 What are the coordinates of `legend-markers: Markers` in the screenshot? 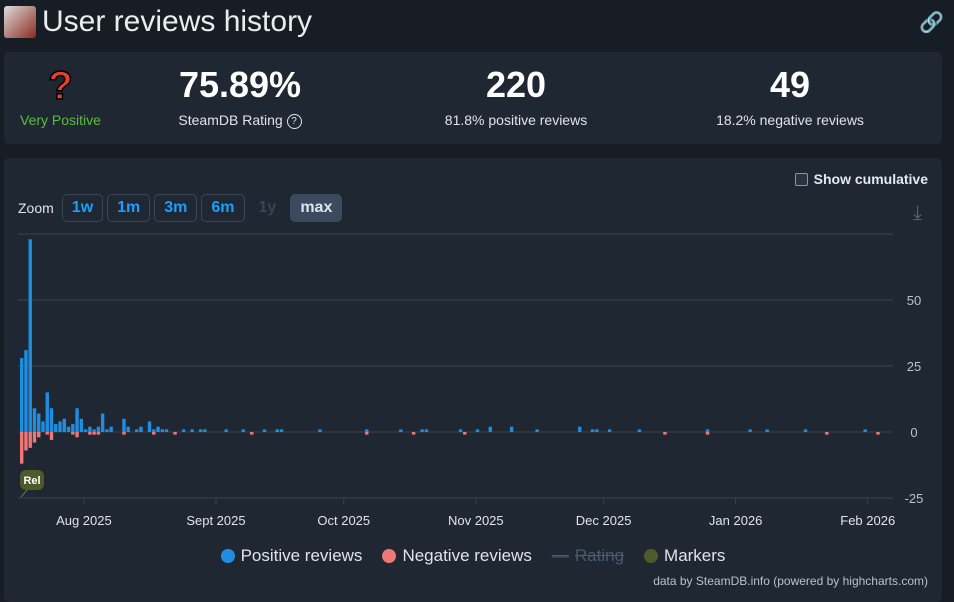 It's located at (684, 556).